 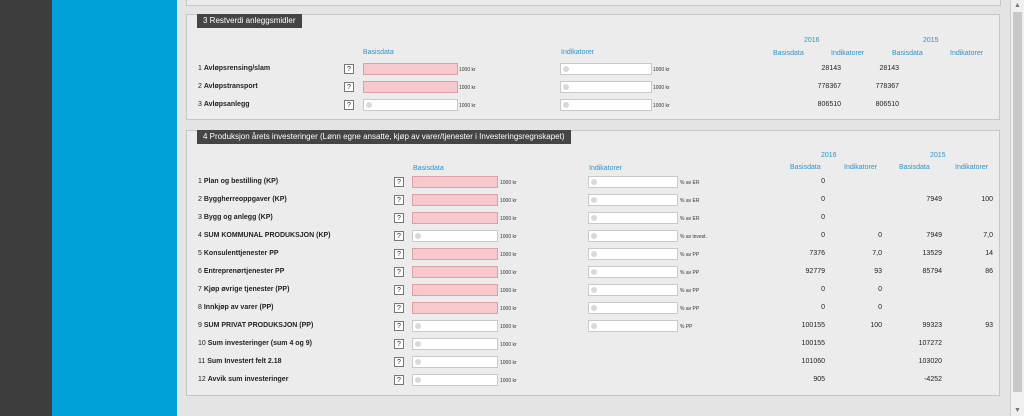 What do you see at coordinates (690, 255) in the screenshot?
I see `indikator-unit: % av PP` at bounding box center [690, 255].